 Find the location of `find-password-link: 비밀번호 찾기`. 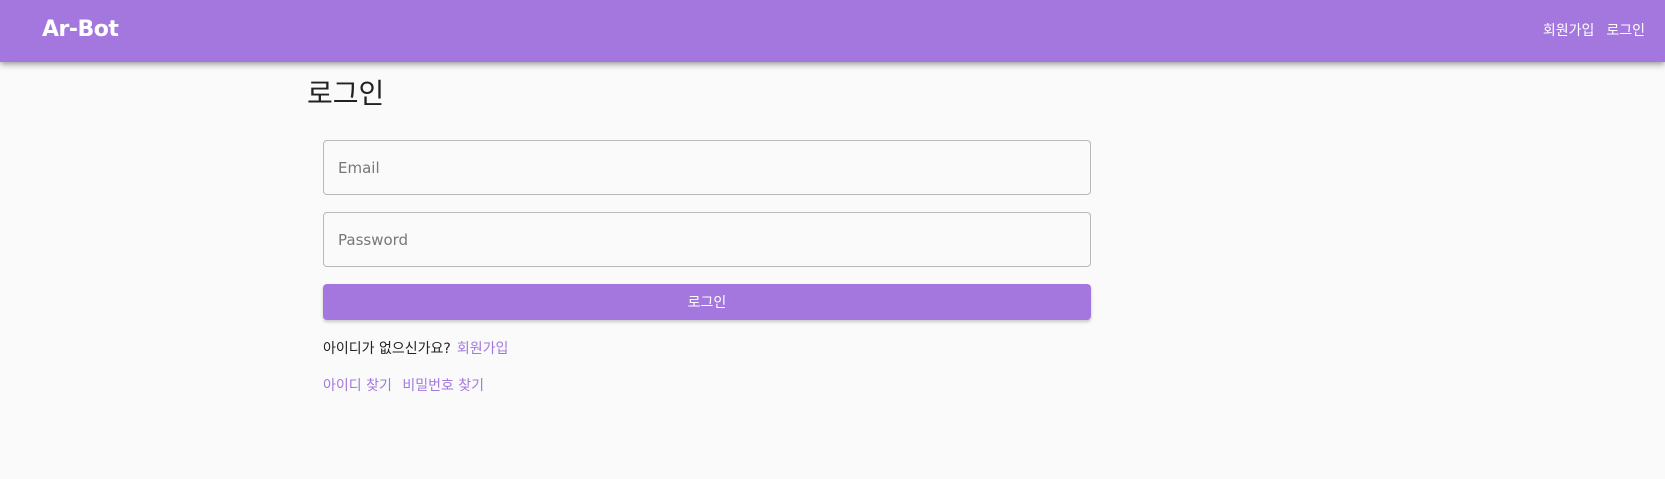

find-password-link: 비밀번호 찾기 is located at coordinates (443, 386).